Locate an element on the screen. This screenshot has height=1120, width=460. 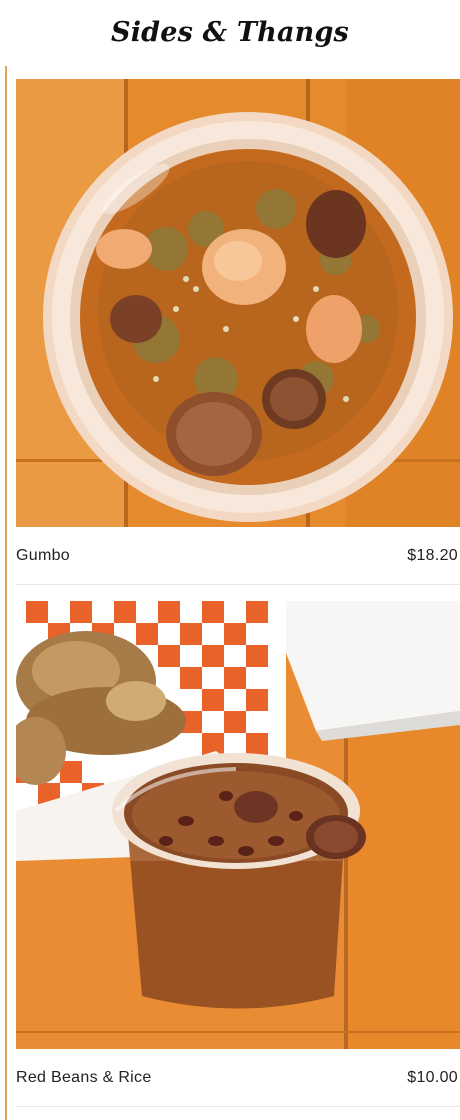
item-price: $10.00 is located at coordinates (432, 1077).